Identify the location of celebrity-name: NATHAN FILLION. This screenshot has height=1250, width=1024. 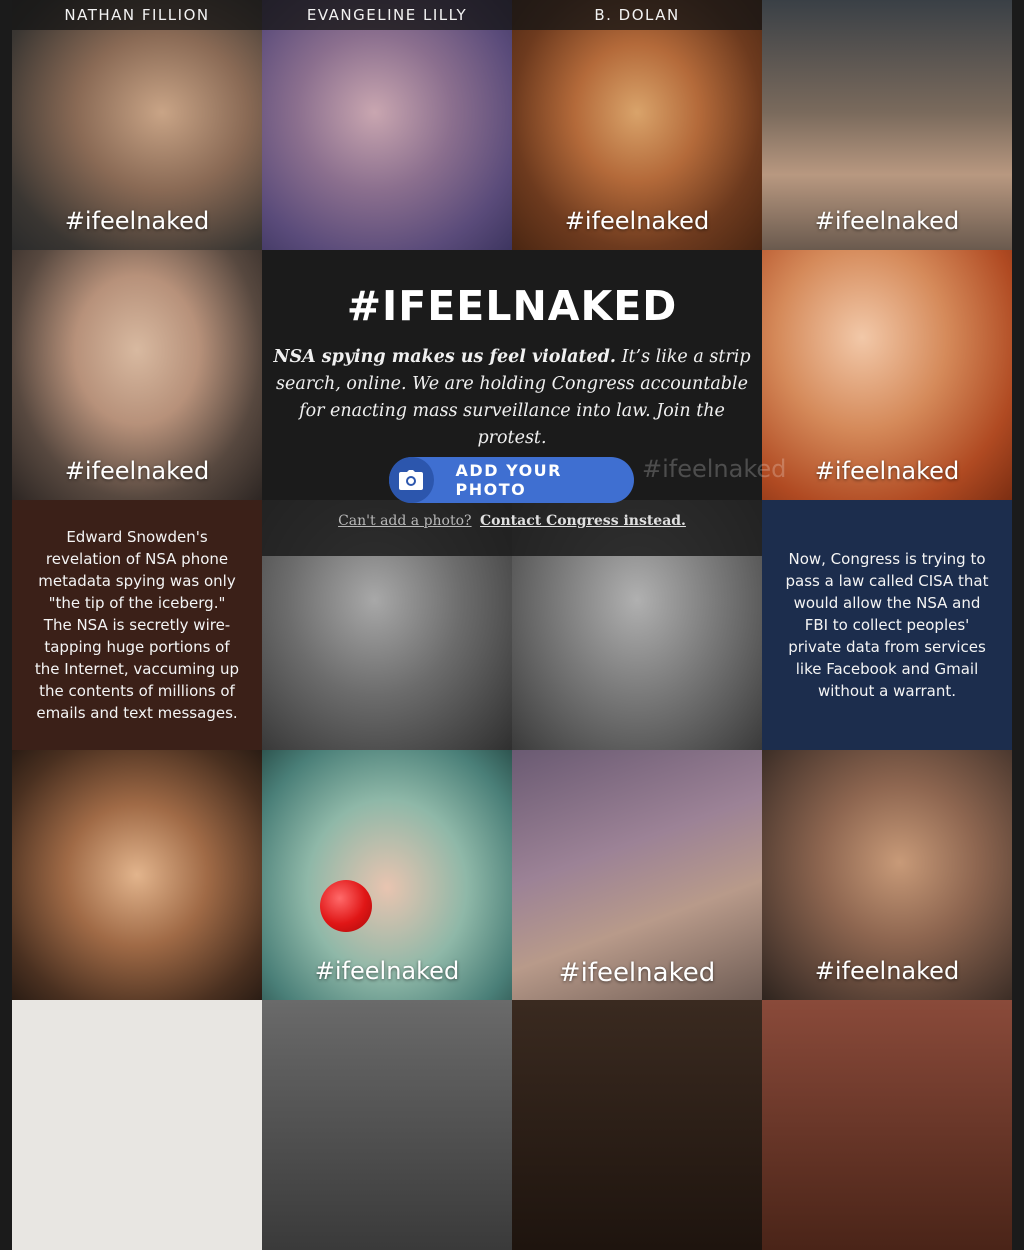
(137, 15).